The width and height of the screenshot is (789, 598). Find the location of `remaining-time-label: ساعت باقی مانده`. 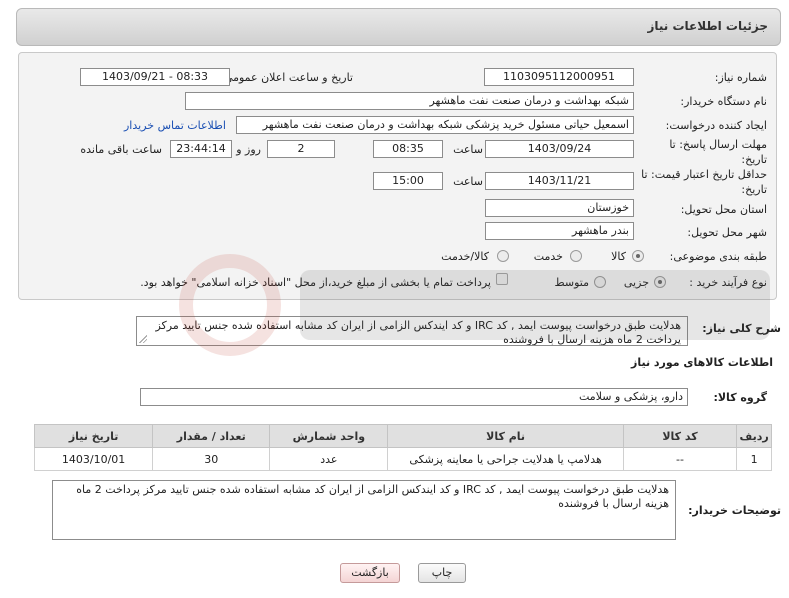

remaining-time-label: ساعت باقی مانده is located at coordinates (121, 149).